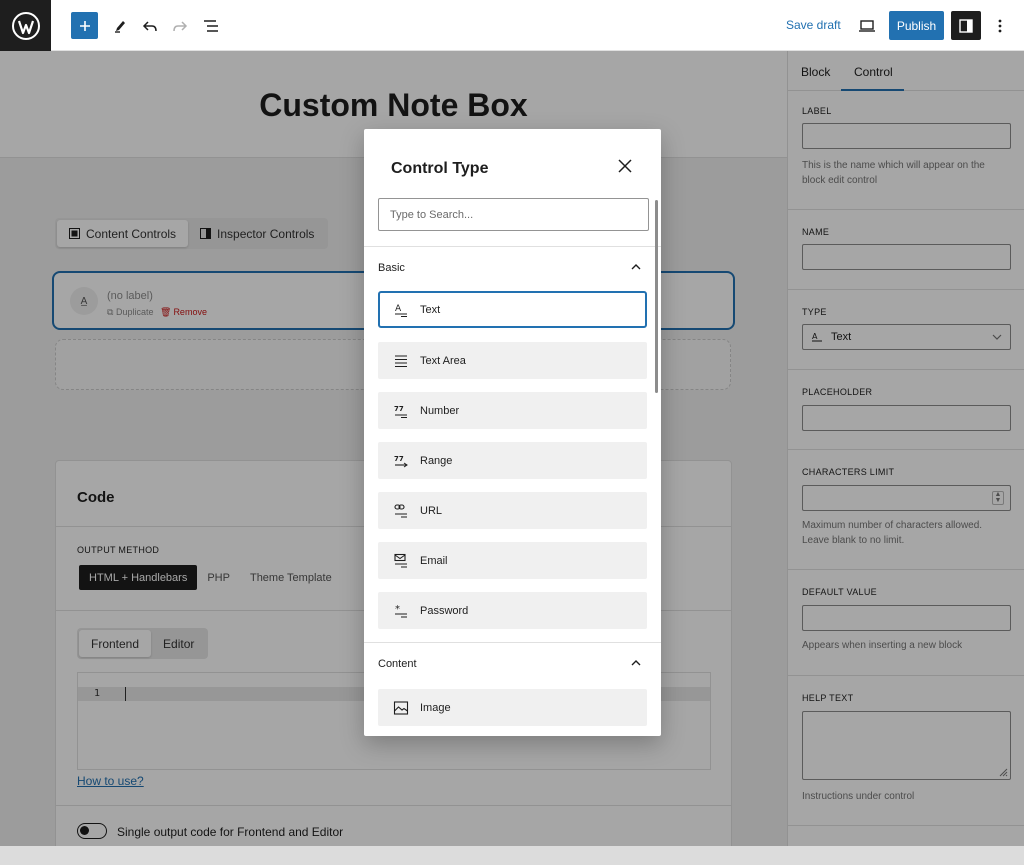 The height and width of the screenshot is (865, 1024). What do you see at coordinates (512, 309) in the screenshot?
I see `type-option-text: A Text` at bounding box center [512, 309].